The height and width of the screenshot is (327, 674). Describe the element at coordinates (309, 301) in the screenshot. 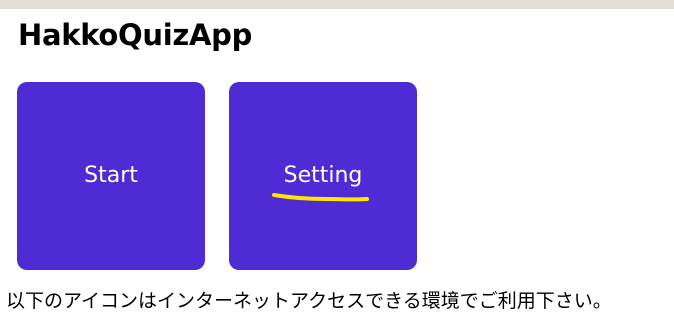

I see `internet-notice-text: 以下のアイコンはインターネットアクセスできる環境でご利用下さい。` at that location.